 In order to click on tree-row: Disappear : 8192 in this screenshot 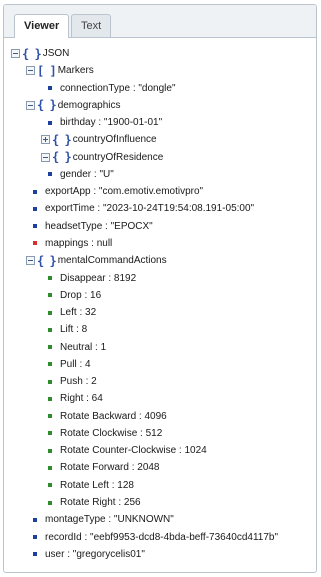, I will do `click(90, 278)`.